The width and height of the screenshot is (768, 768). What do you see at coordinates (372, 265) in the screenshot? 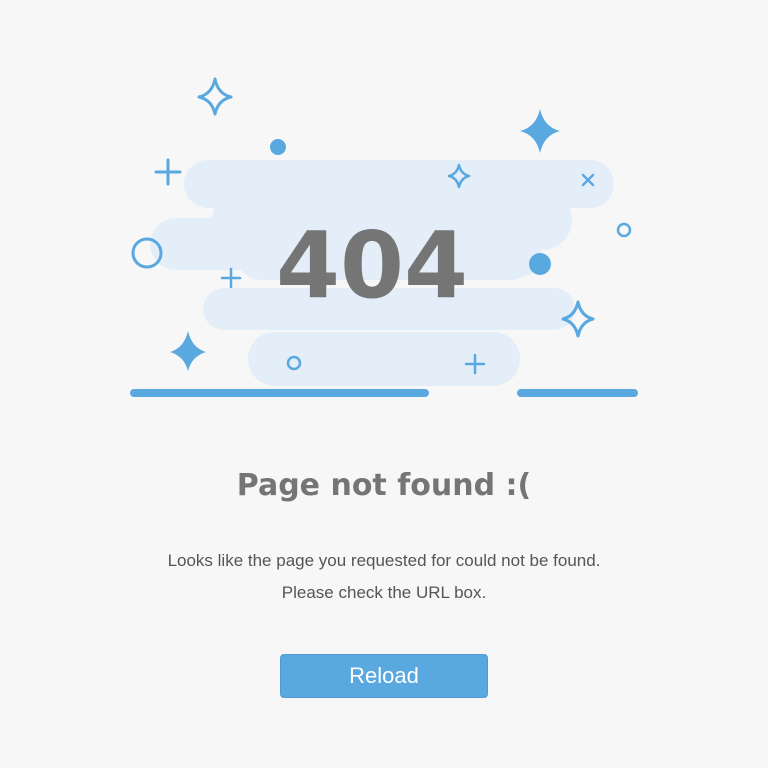
I see `error-code: 404` at bounding box center [372, 265].